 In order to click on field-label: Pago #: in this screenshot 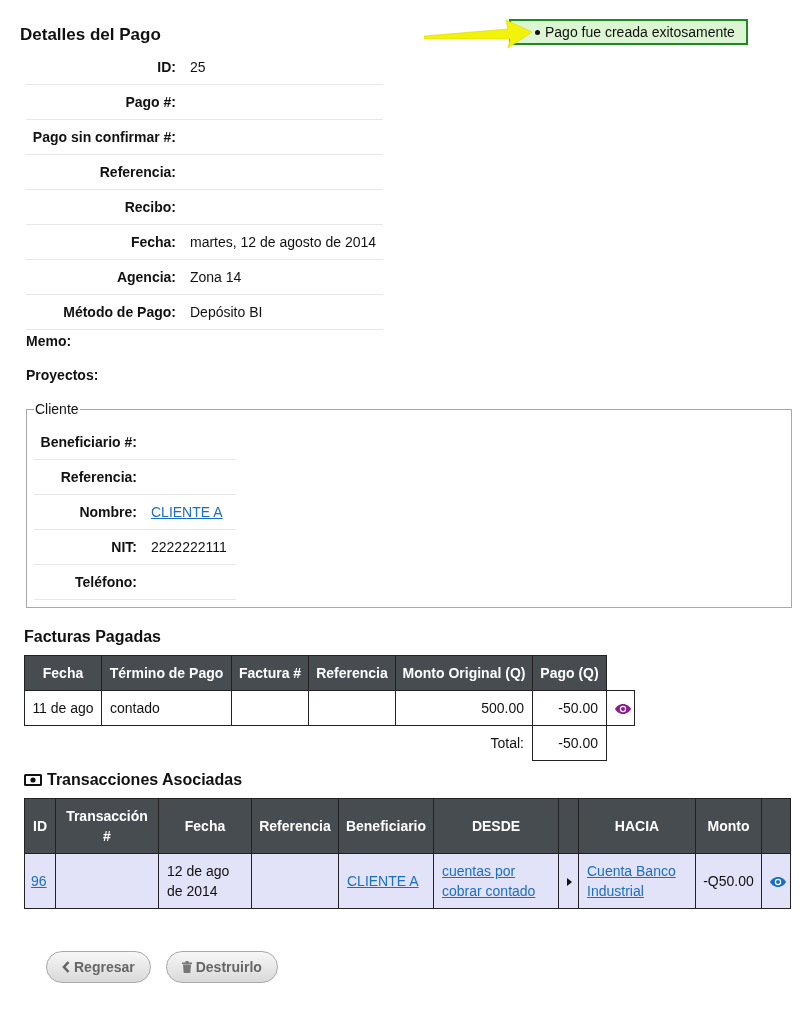, I will do `click(150, 102)`.